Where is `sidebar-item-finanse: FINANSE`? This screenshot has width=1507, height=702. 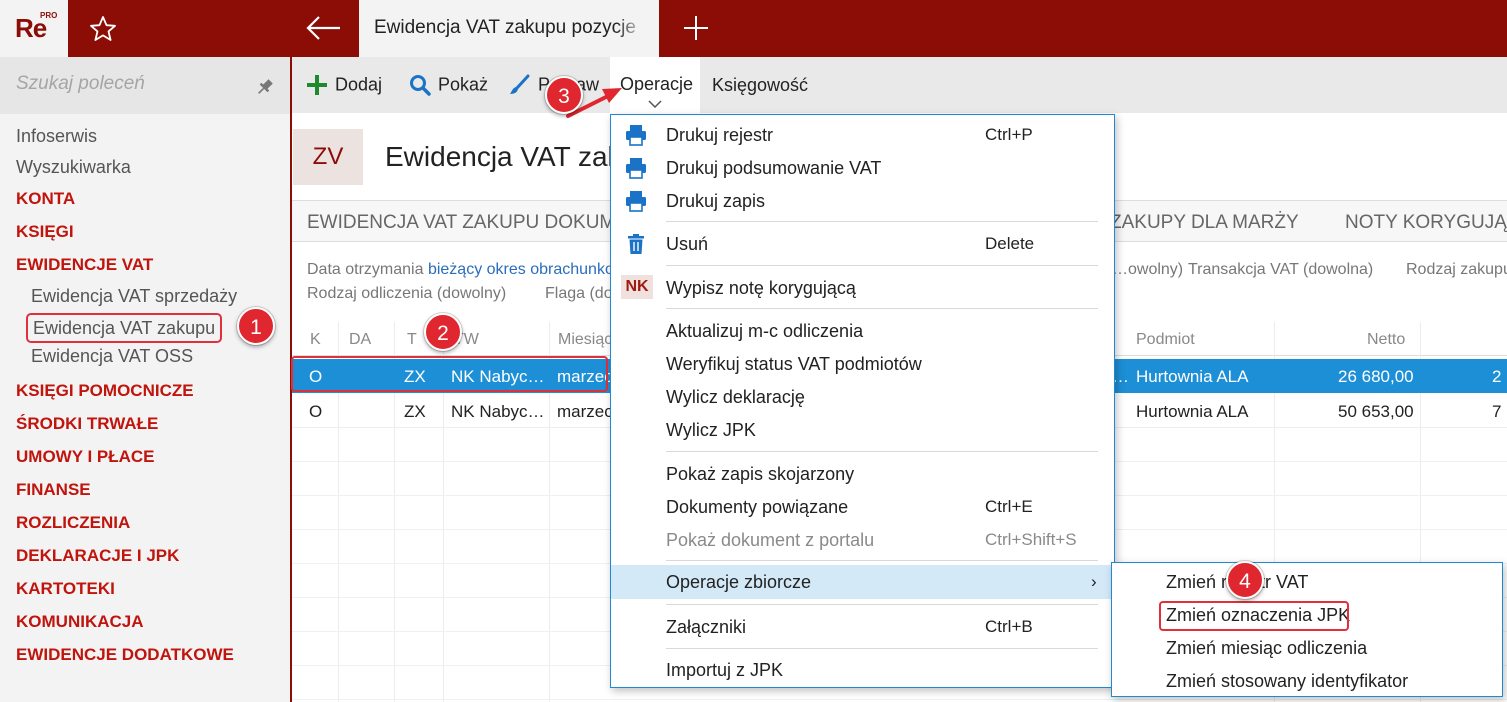 sidebar-item-finanse: FINANSE is located at coordinates (53, 490).